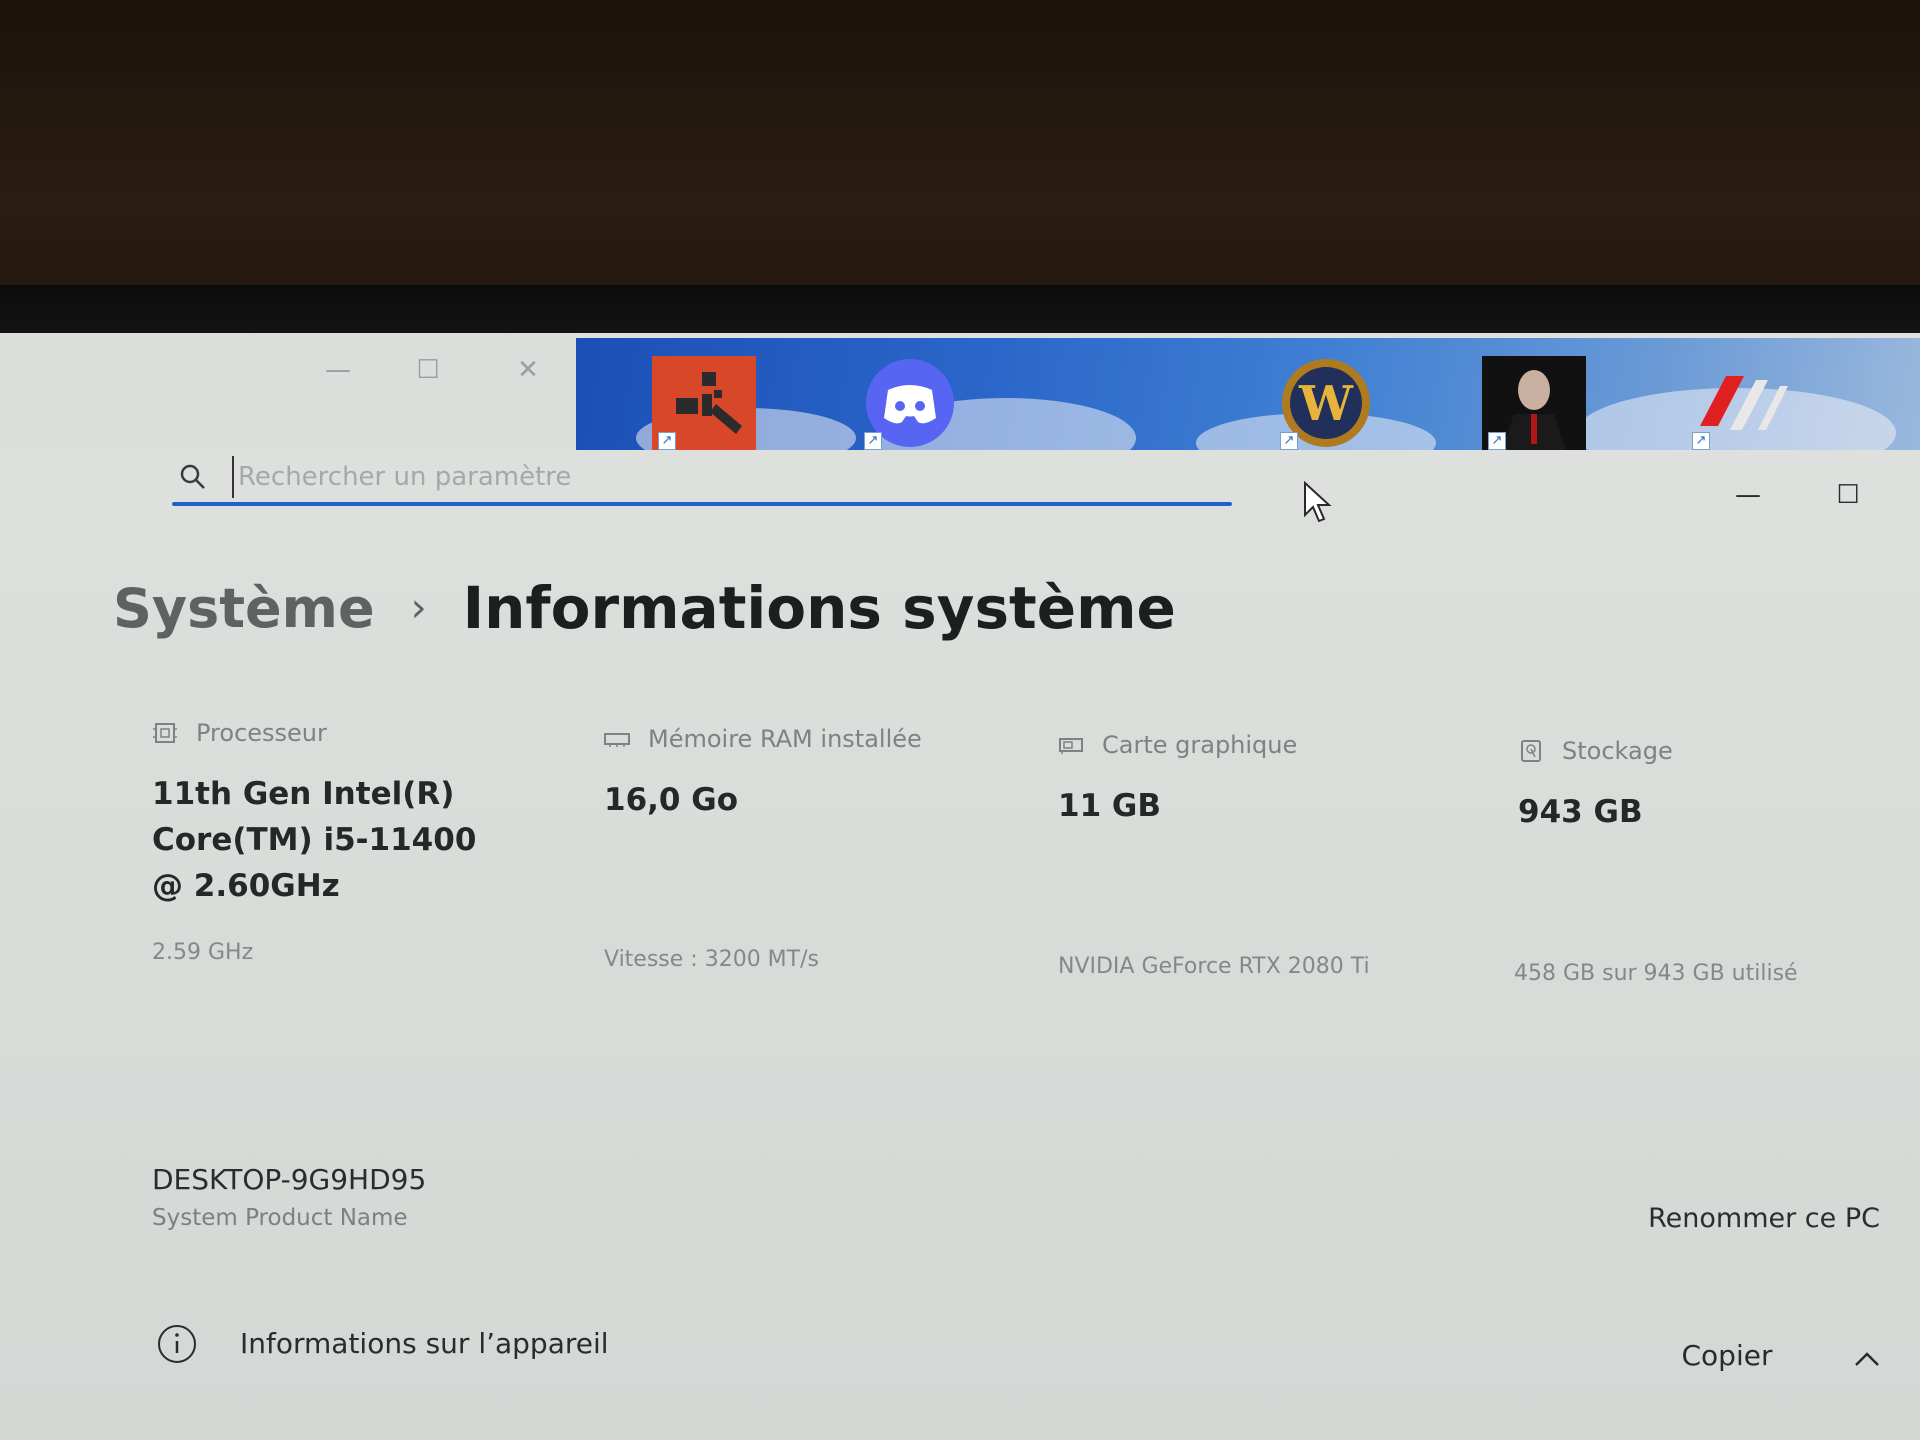 This screenshot has width=1920, height=1440. I want to click on rename-pc-button: Renommer ce PC, so click(1740, 1225).